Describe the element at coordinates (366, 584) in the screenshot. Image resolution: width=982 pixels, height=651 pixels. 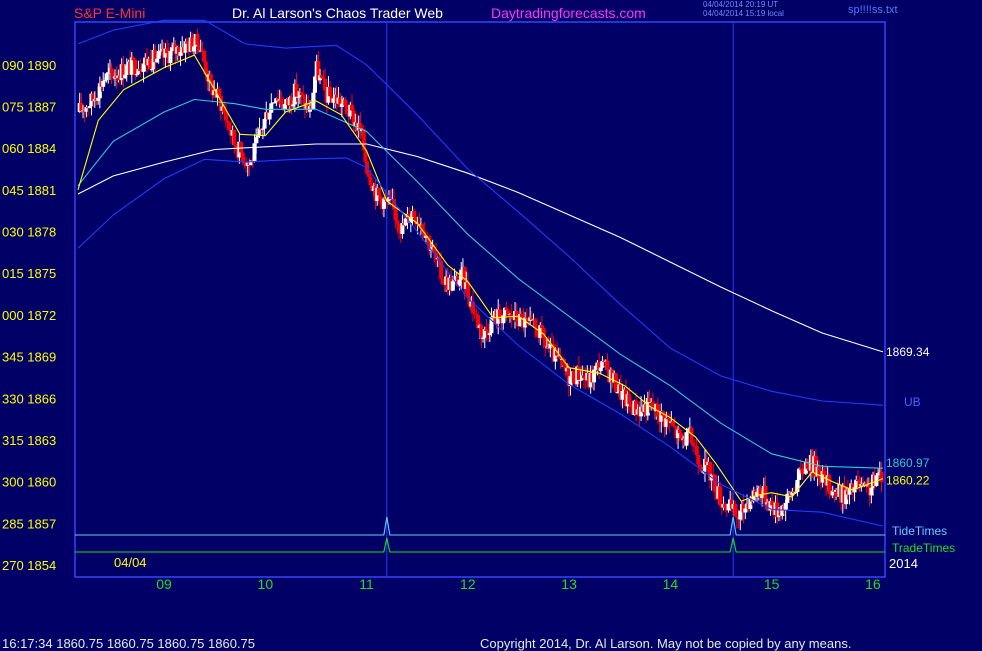
I see `x-tick-label: 11` at that location.